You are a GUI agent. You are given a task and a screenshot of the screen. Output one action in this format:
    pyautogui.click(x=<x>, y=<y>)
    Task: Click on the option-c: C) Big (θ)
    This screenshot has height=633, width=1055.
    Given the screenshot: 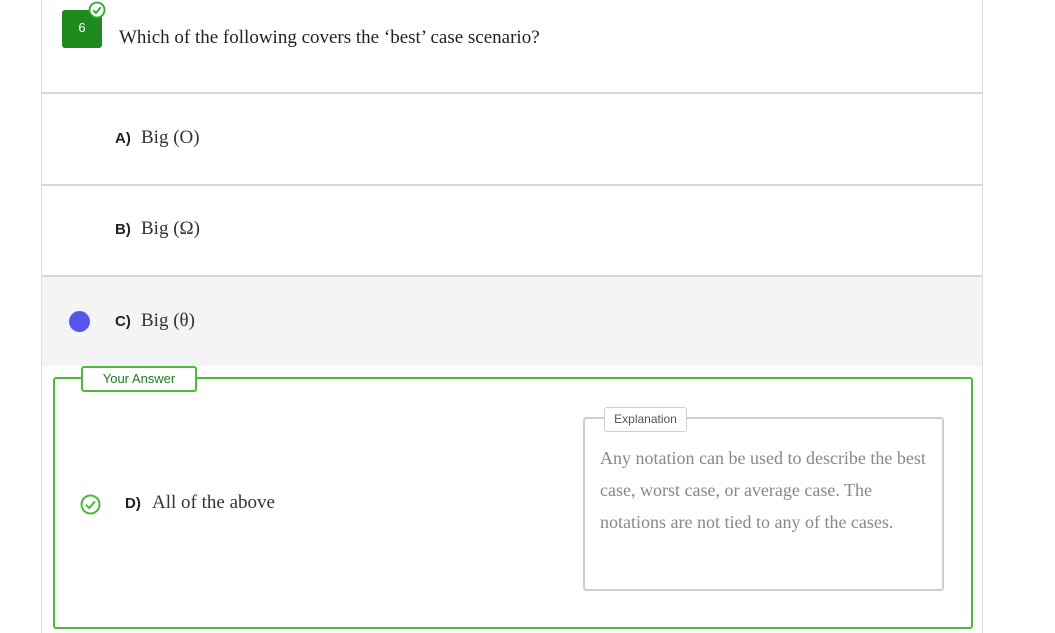 What is the action you would take?
    pyautogui.click(x=512, y=321)
    